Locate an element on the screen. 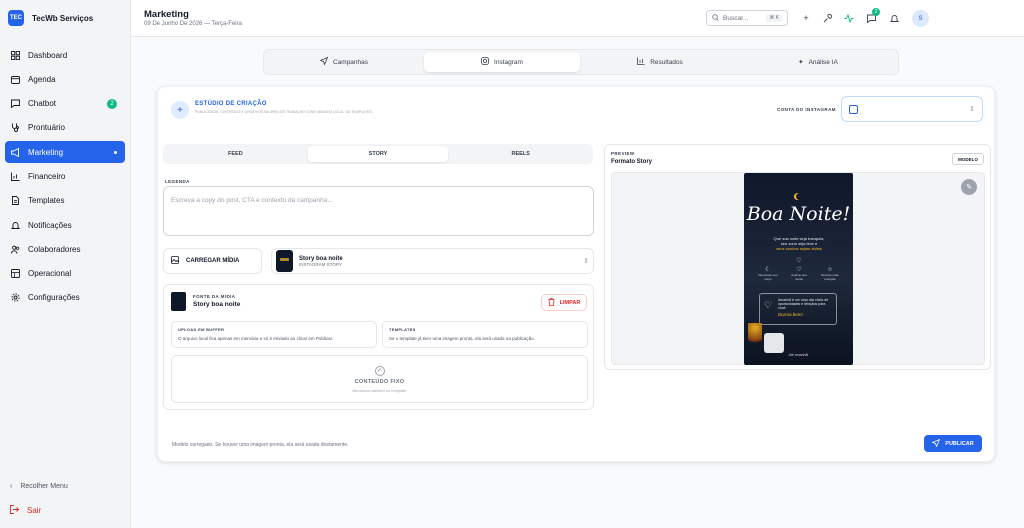 The image size is (1024, 528). messages-badge: 2 is located at coordinates (876, 12).